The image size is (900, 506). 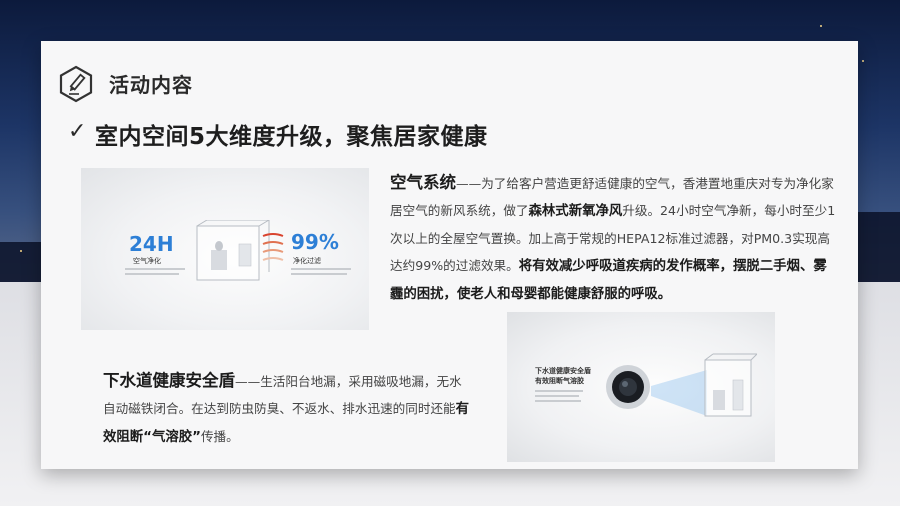 I want to click on image1-label-right: 净化过滤, so click(x=307, y=261).